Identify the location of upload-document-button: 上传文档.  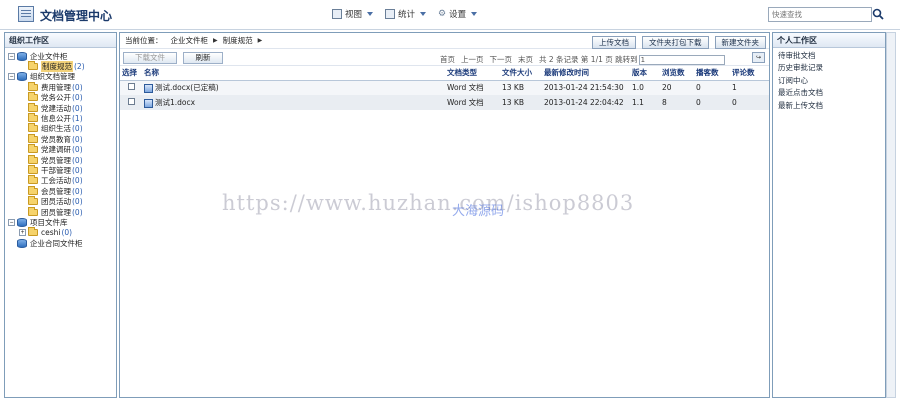
(614, 42).